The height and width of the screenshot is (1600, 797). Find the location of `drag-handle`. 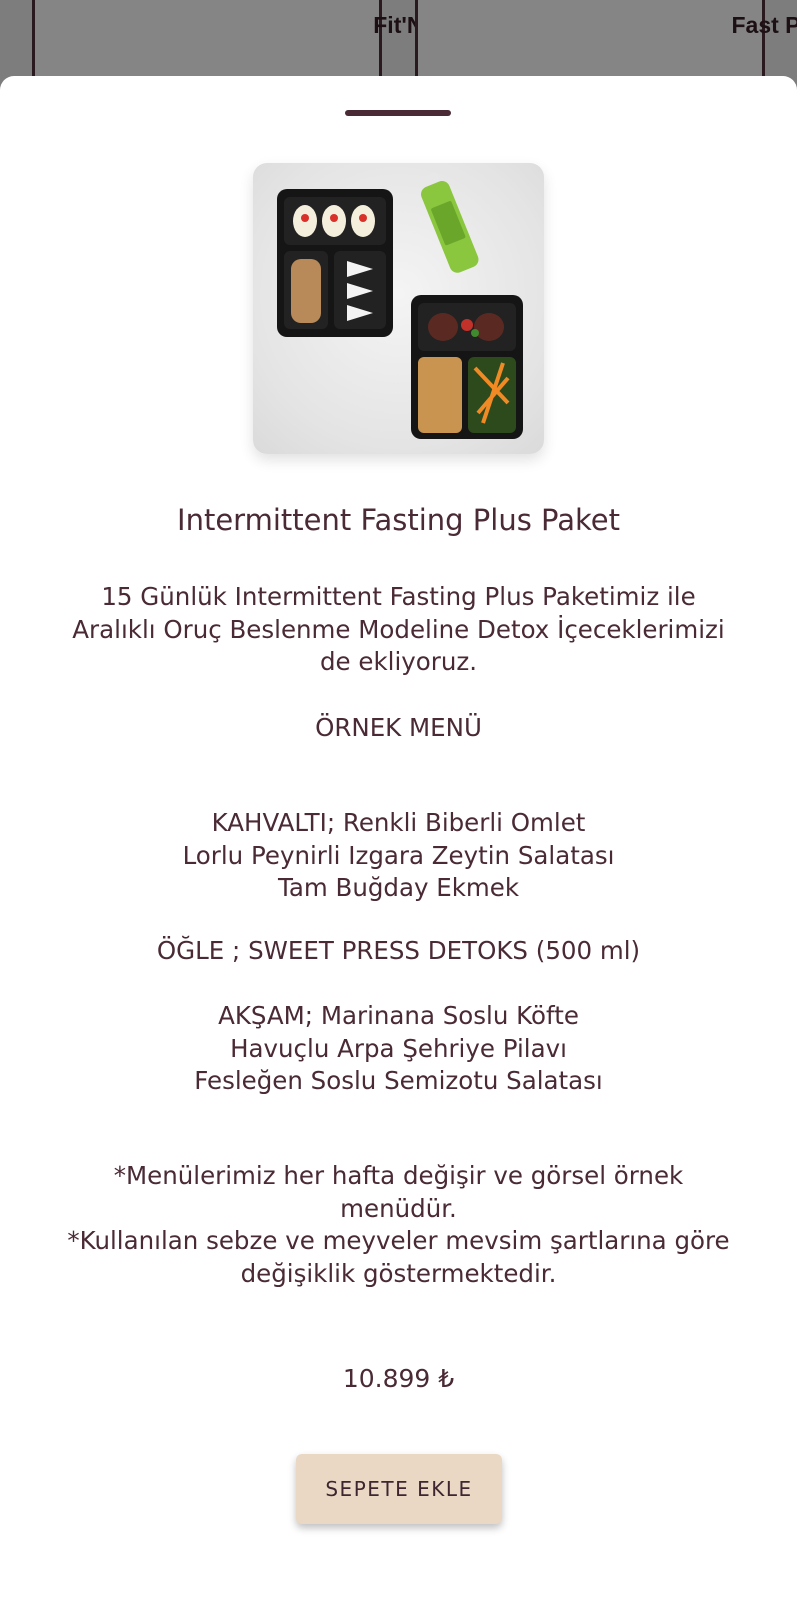

drag-handle is located at coordinates (398, 113).